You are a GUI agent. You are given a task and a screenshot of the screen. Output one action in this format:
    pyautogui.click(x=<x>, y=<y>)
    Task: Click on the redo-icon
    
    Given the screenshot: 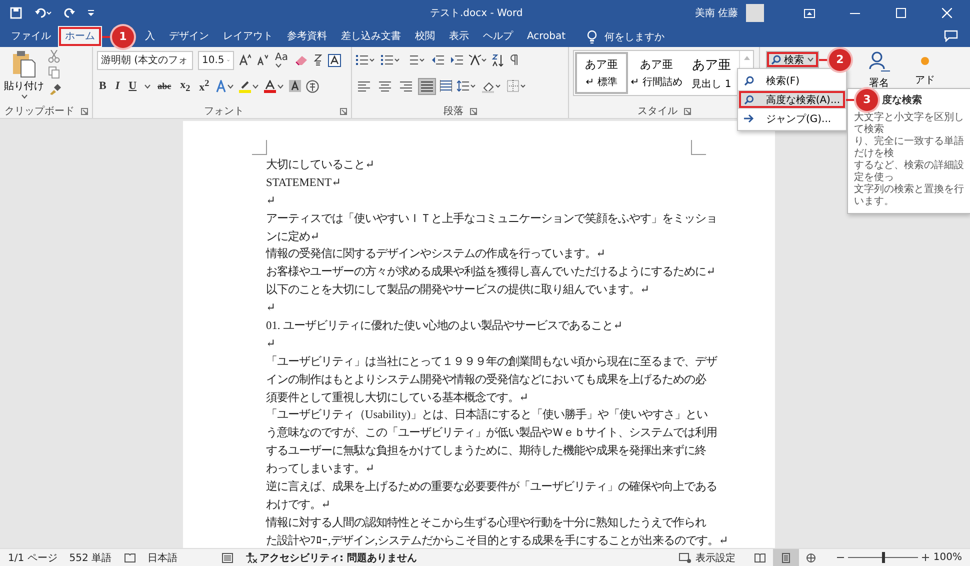 What is the action you would take?
    pyautogui.click(x=70, y=13)
    